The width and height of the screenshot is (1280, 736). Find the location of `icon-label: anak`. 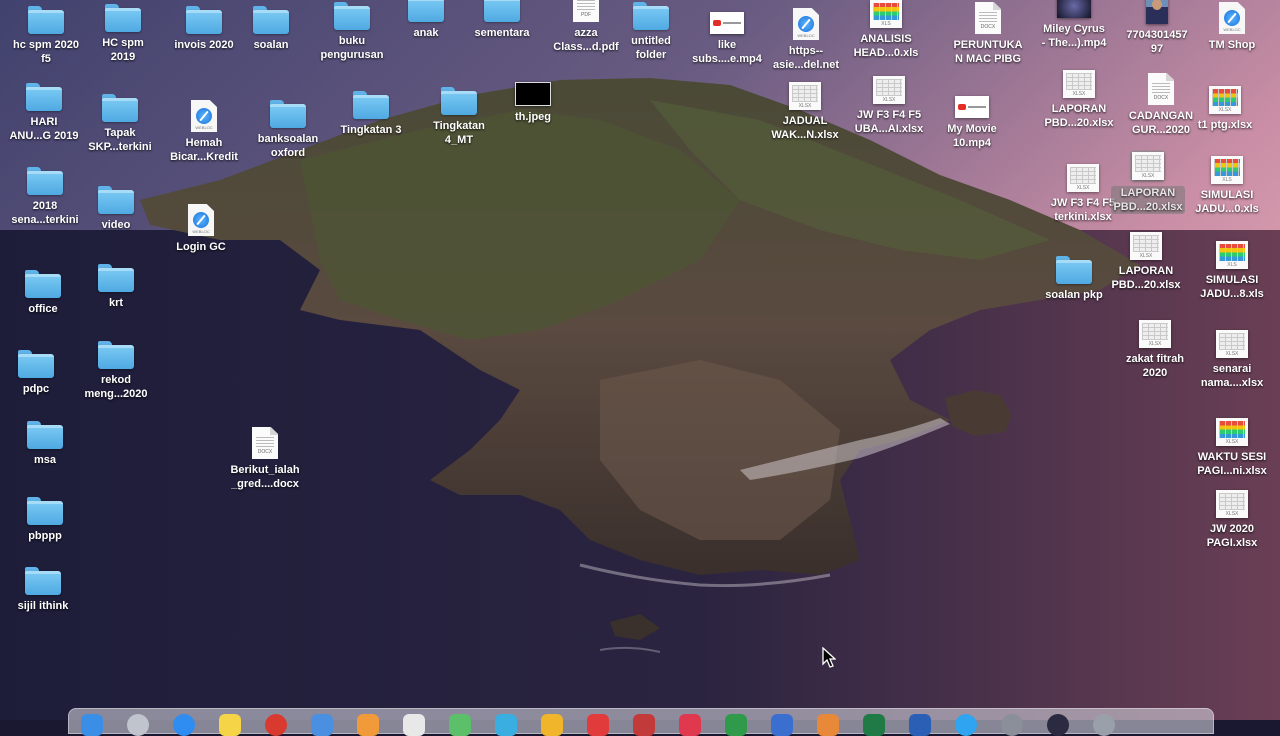

icon-label: anak is located at coordinates (426, 33).